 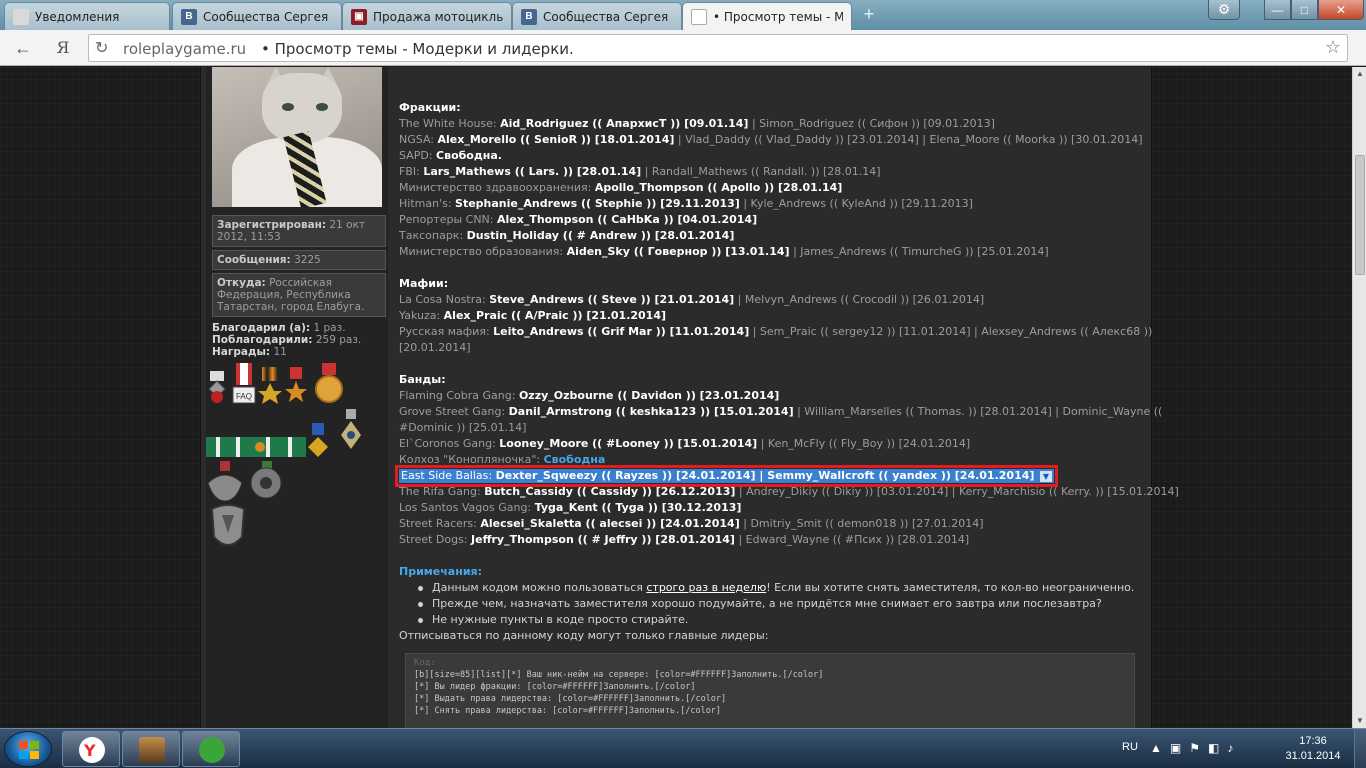 What do you see at coordinates (422, 379) in the screenshot?
I see `gangs-heading: Банды:` at bounding box center [422, 379].